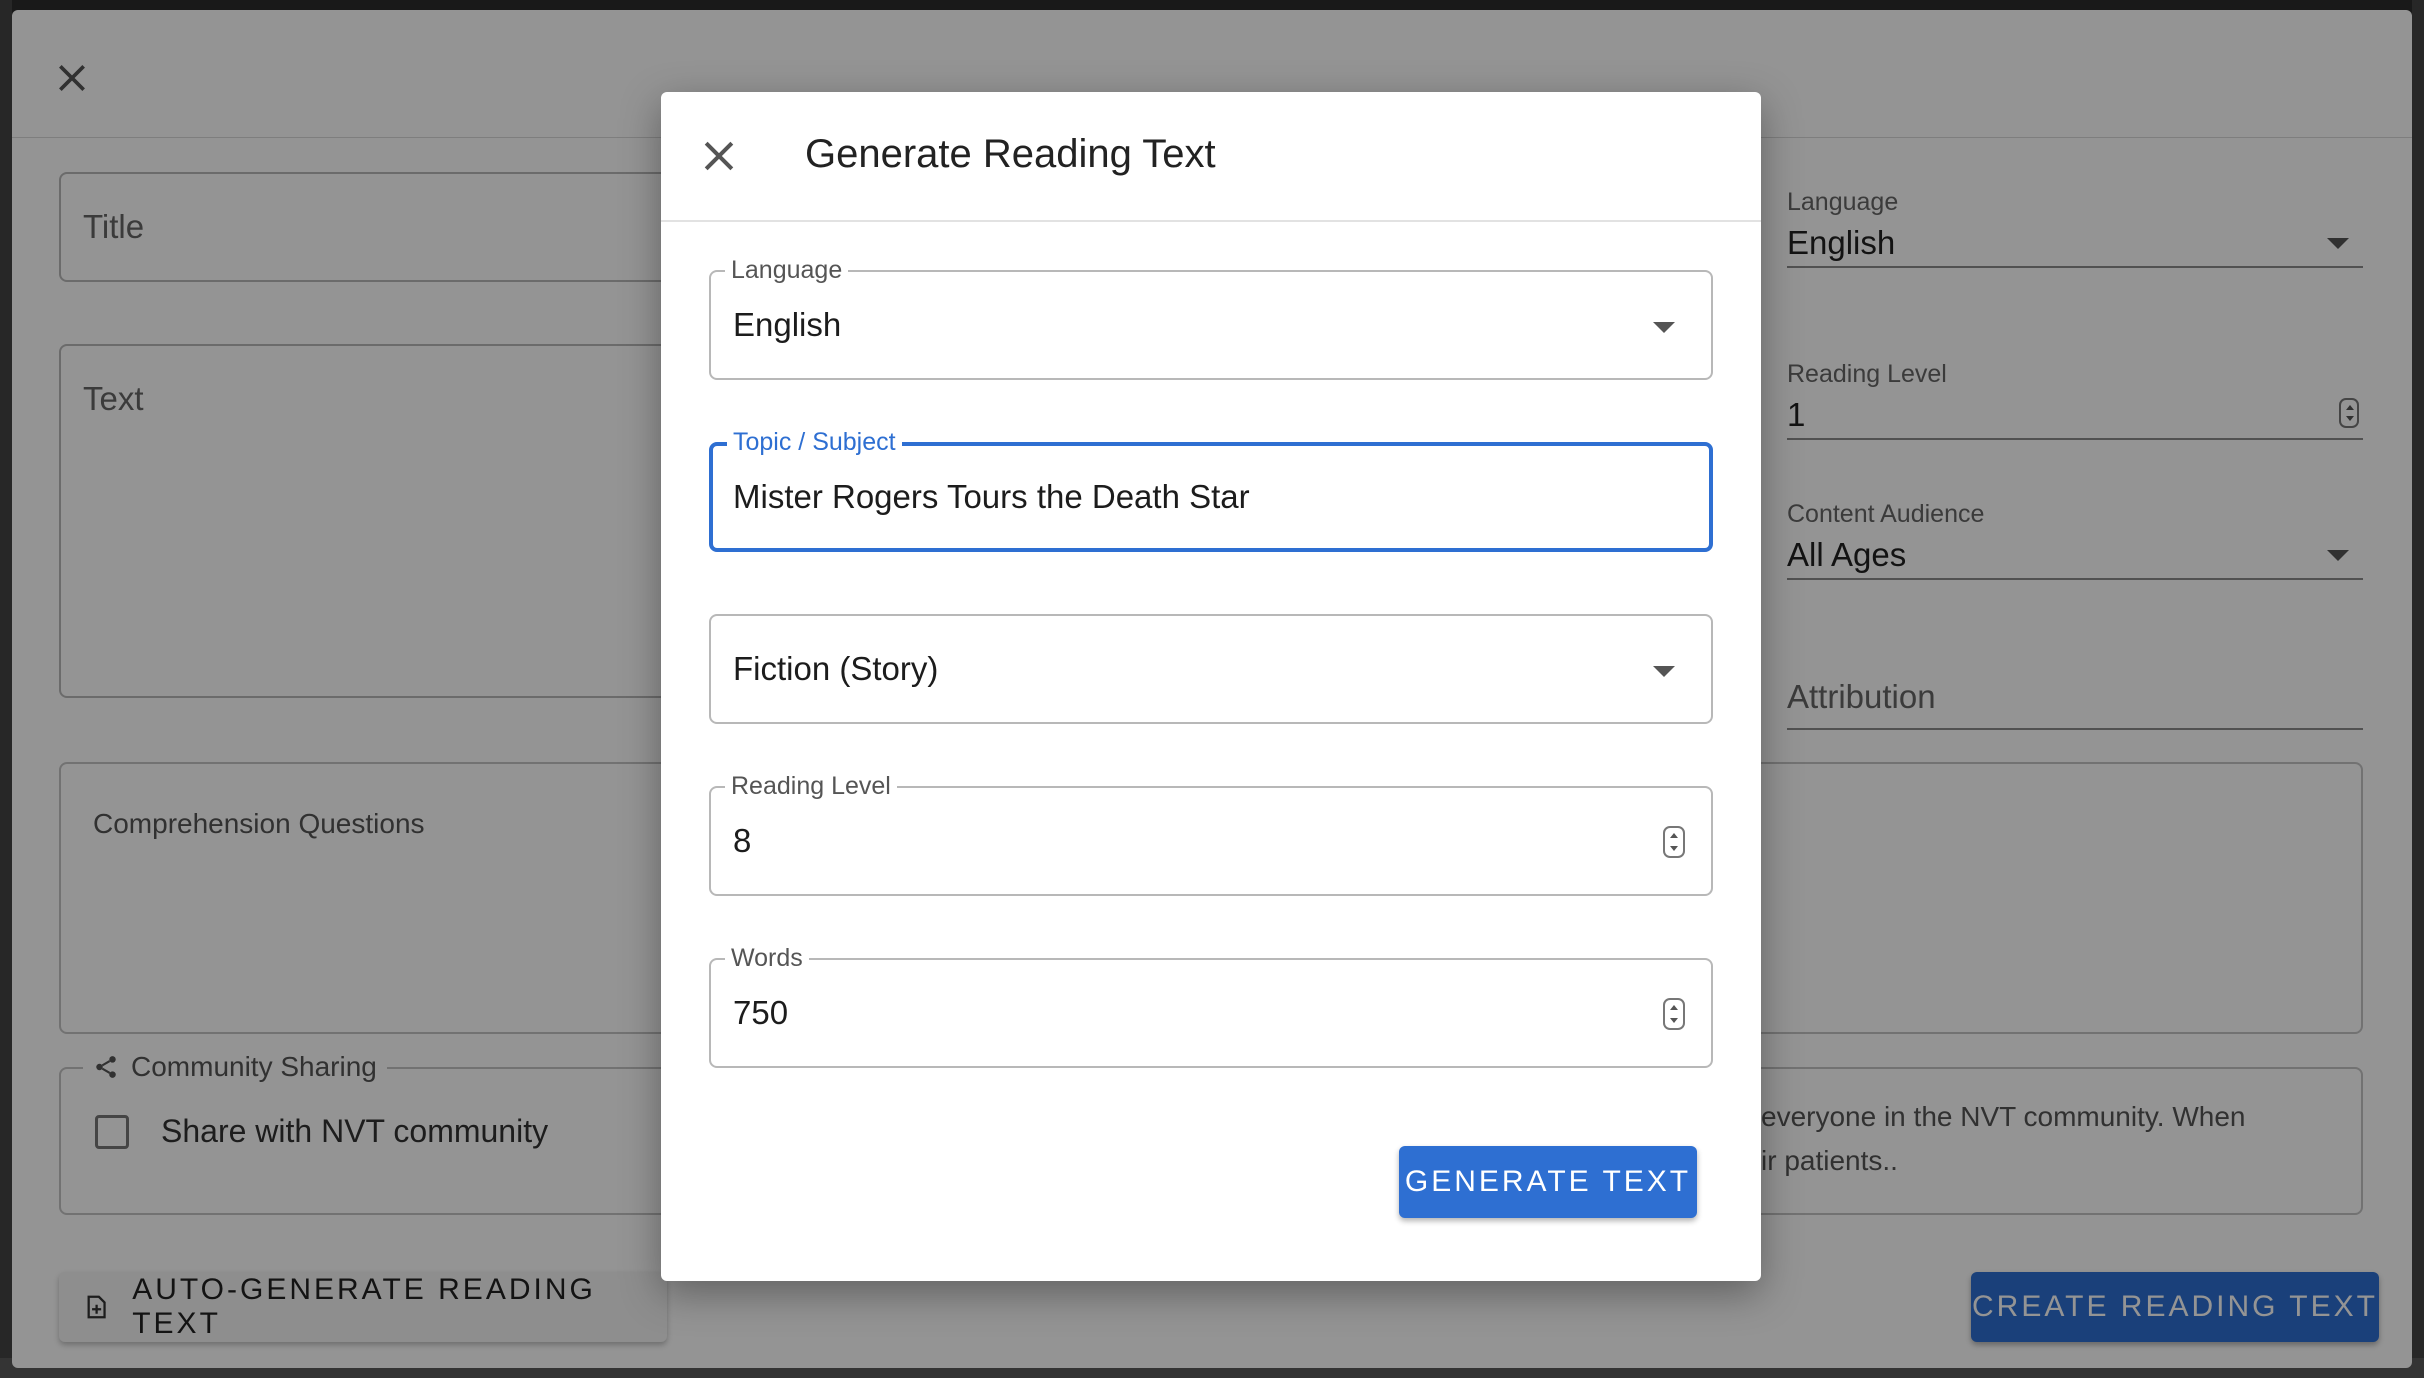  Describe the element at coordinates (1211, 833) in the screenshot. I see `reading-level-input: Reading Level 8` at that location.